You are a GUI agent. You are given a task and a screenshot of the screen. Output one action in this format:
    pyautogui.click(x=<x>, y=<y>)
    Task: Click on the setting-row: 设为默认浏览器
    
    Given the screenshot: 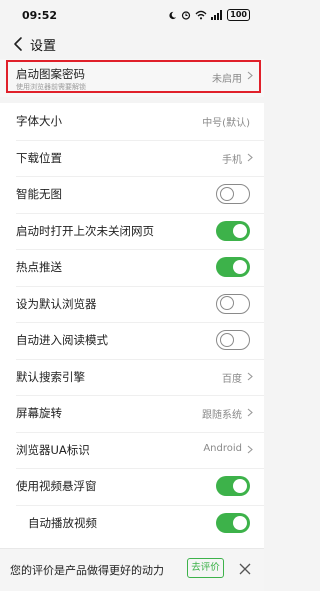 What is the action you would take?
    pyautogui.click(x=132, y=304)
    